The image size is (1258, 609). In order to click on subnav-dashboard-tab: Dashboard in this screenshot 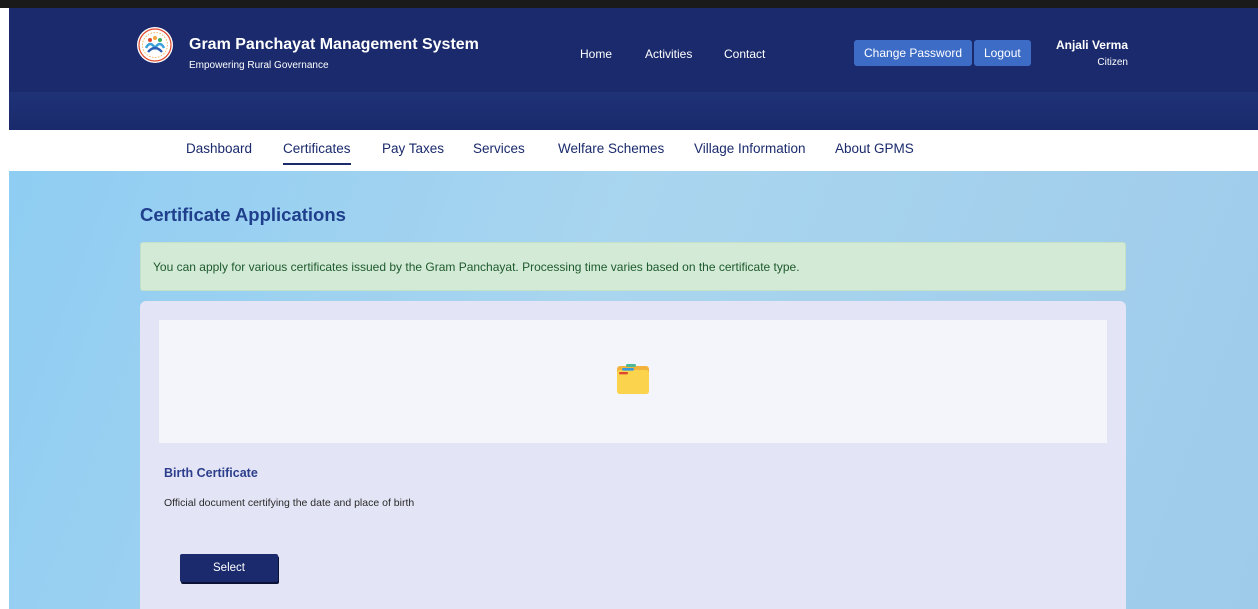, I will do `click(219, 148)`.